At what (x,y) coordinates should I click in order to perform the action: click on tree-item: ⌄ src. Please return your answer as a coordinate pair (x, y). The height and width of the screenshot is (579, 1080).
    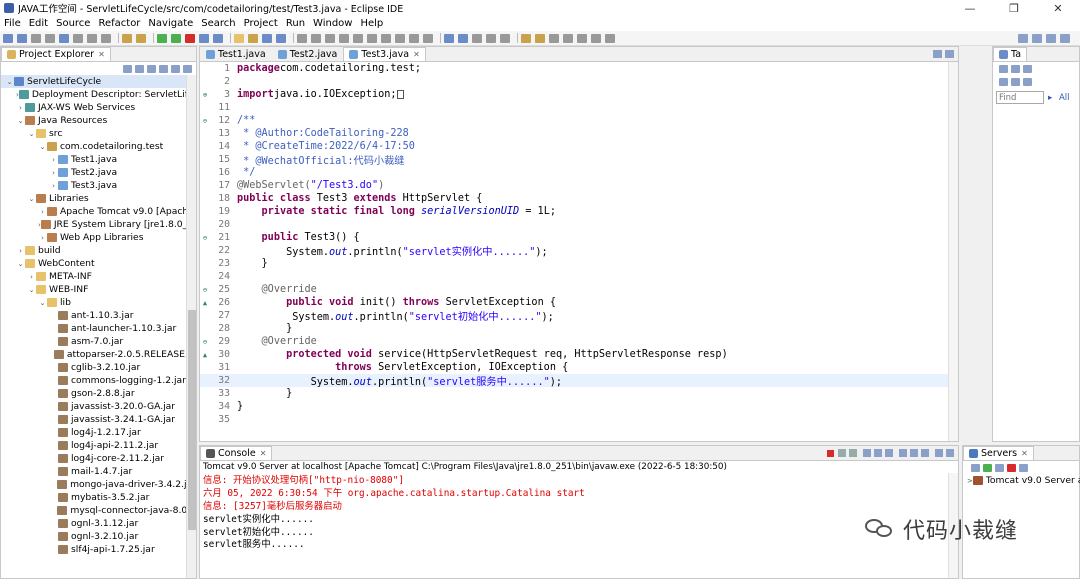
    Looking at the image, I should click on (98, 133).